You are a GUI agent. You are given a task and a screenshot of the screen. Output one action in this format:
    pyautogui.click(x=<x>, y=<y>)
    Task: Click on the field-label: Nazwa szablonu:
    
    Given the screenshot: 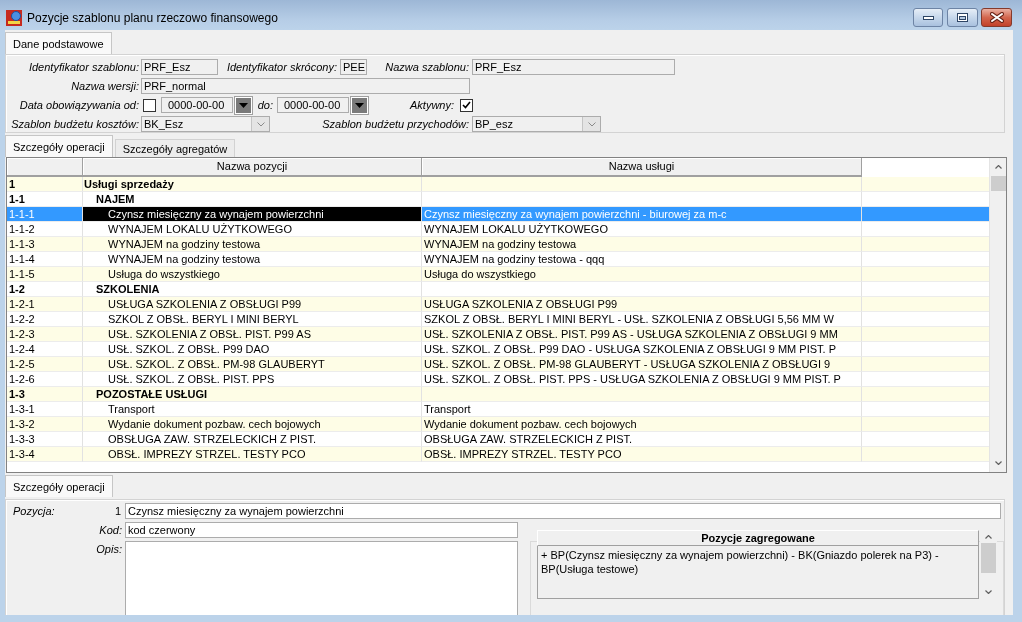 What is the action you would take?
    pyautogui.click(x=427, y=67)
    